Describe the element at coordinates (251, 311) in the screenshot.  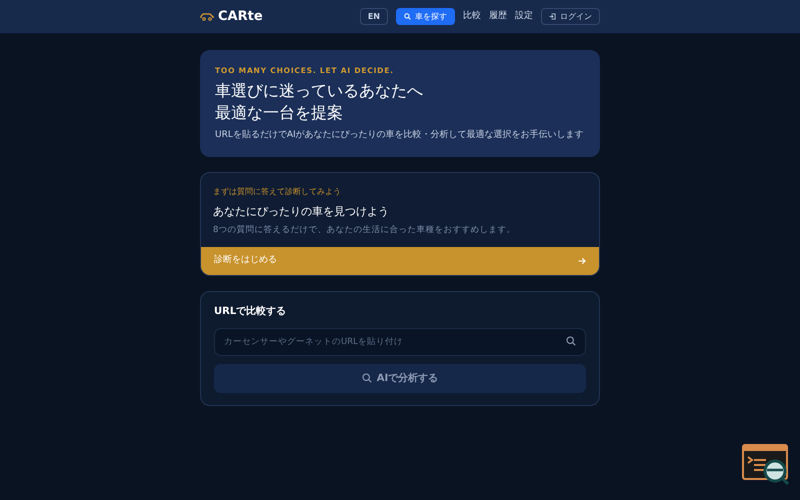
I see `url-card-title: URLで比較する` at that location.